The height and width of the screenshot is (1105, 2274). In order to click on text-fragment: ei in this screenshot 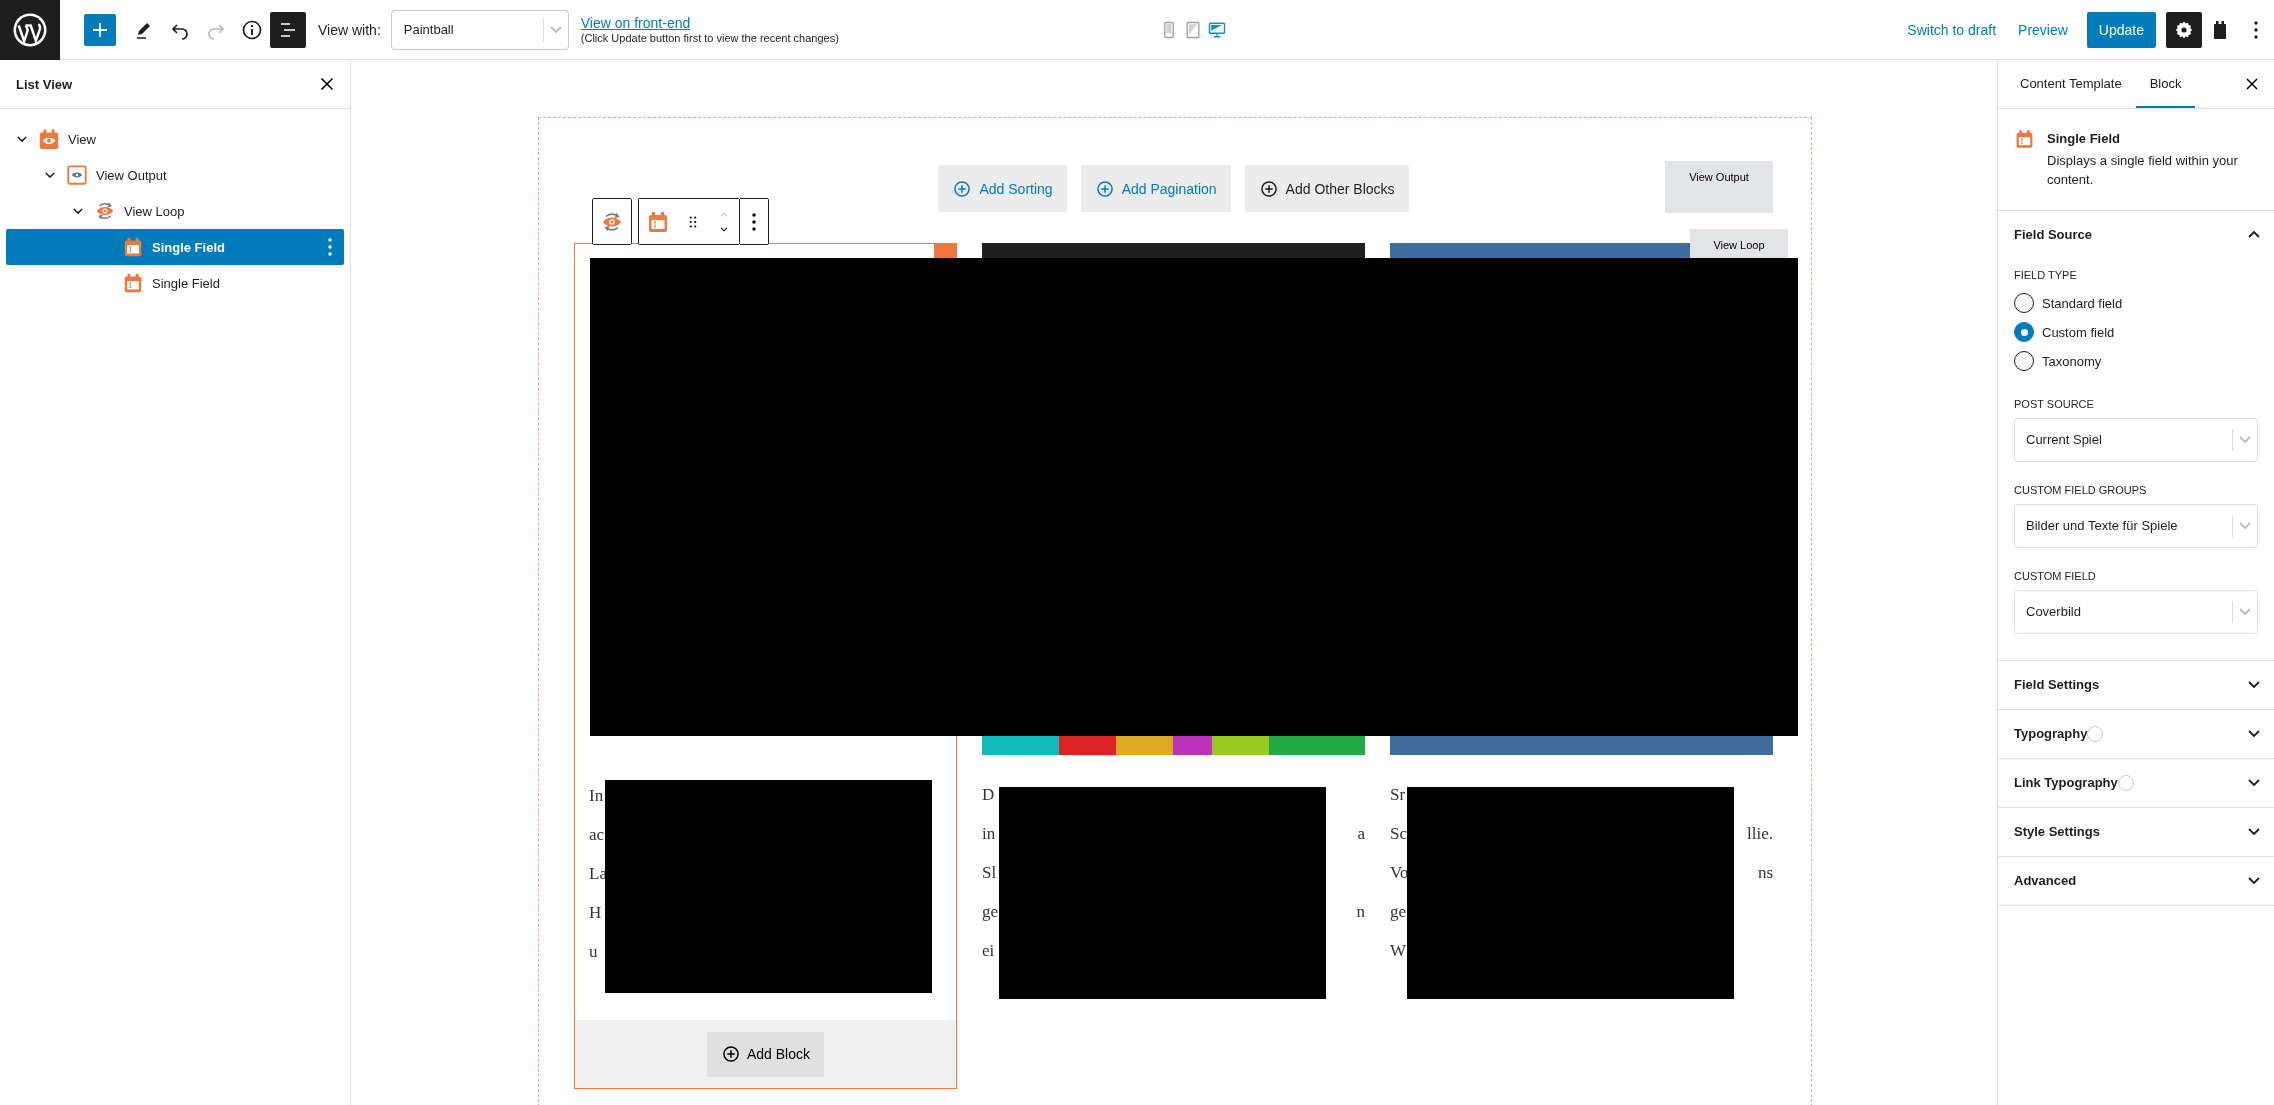, I will do `click(988, 950)`.